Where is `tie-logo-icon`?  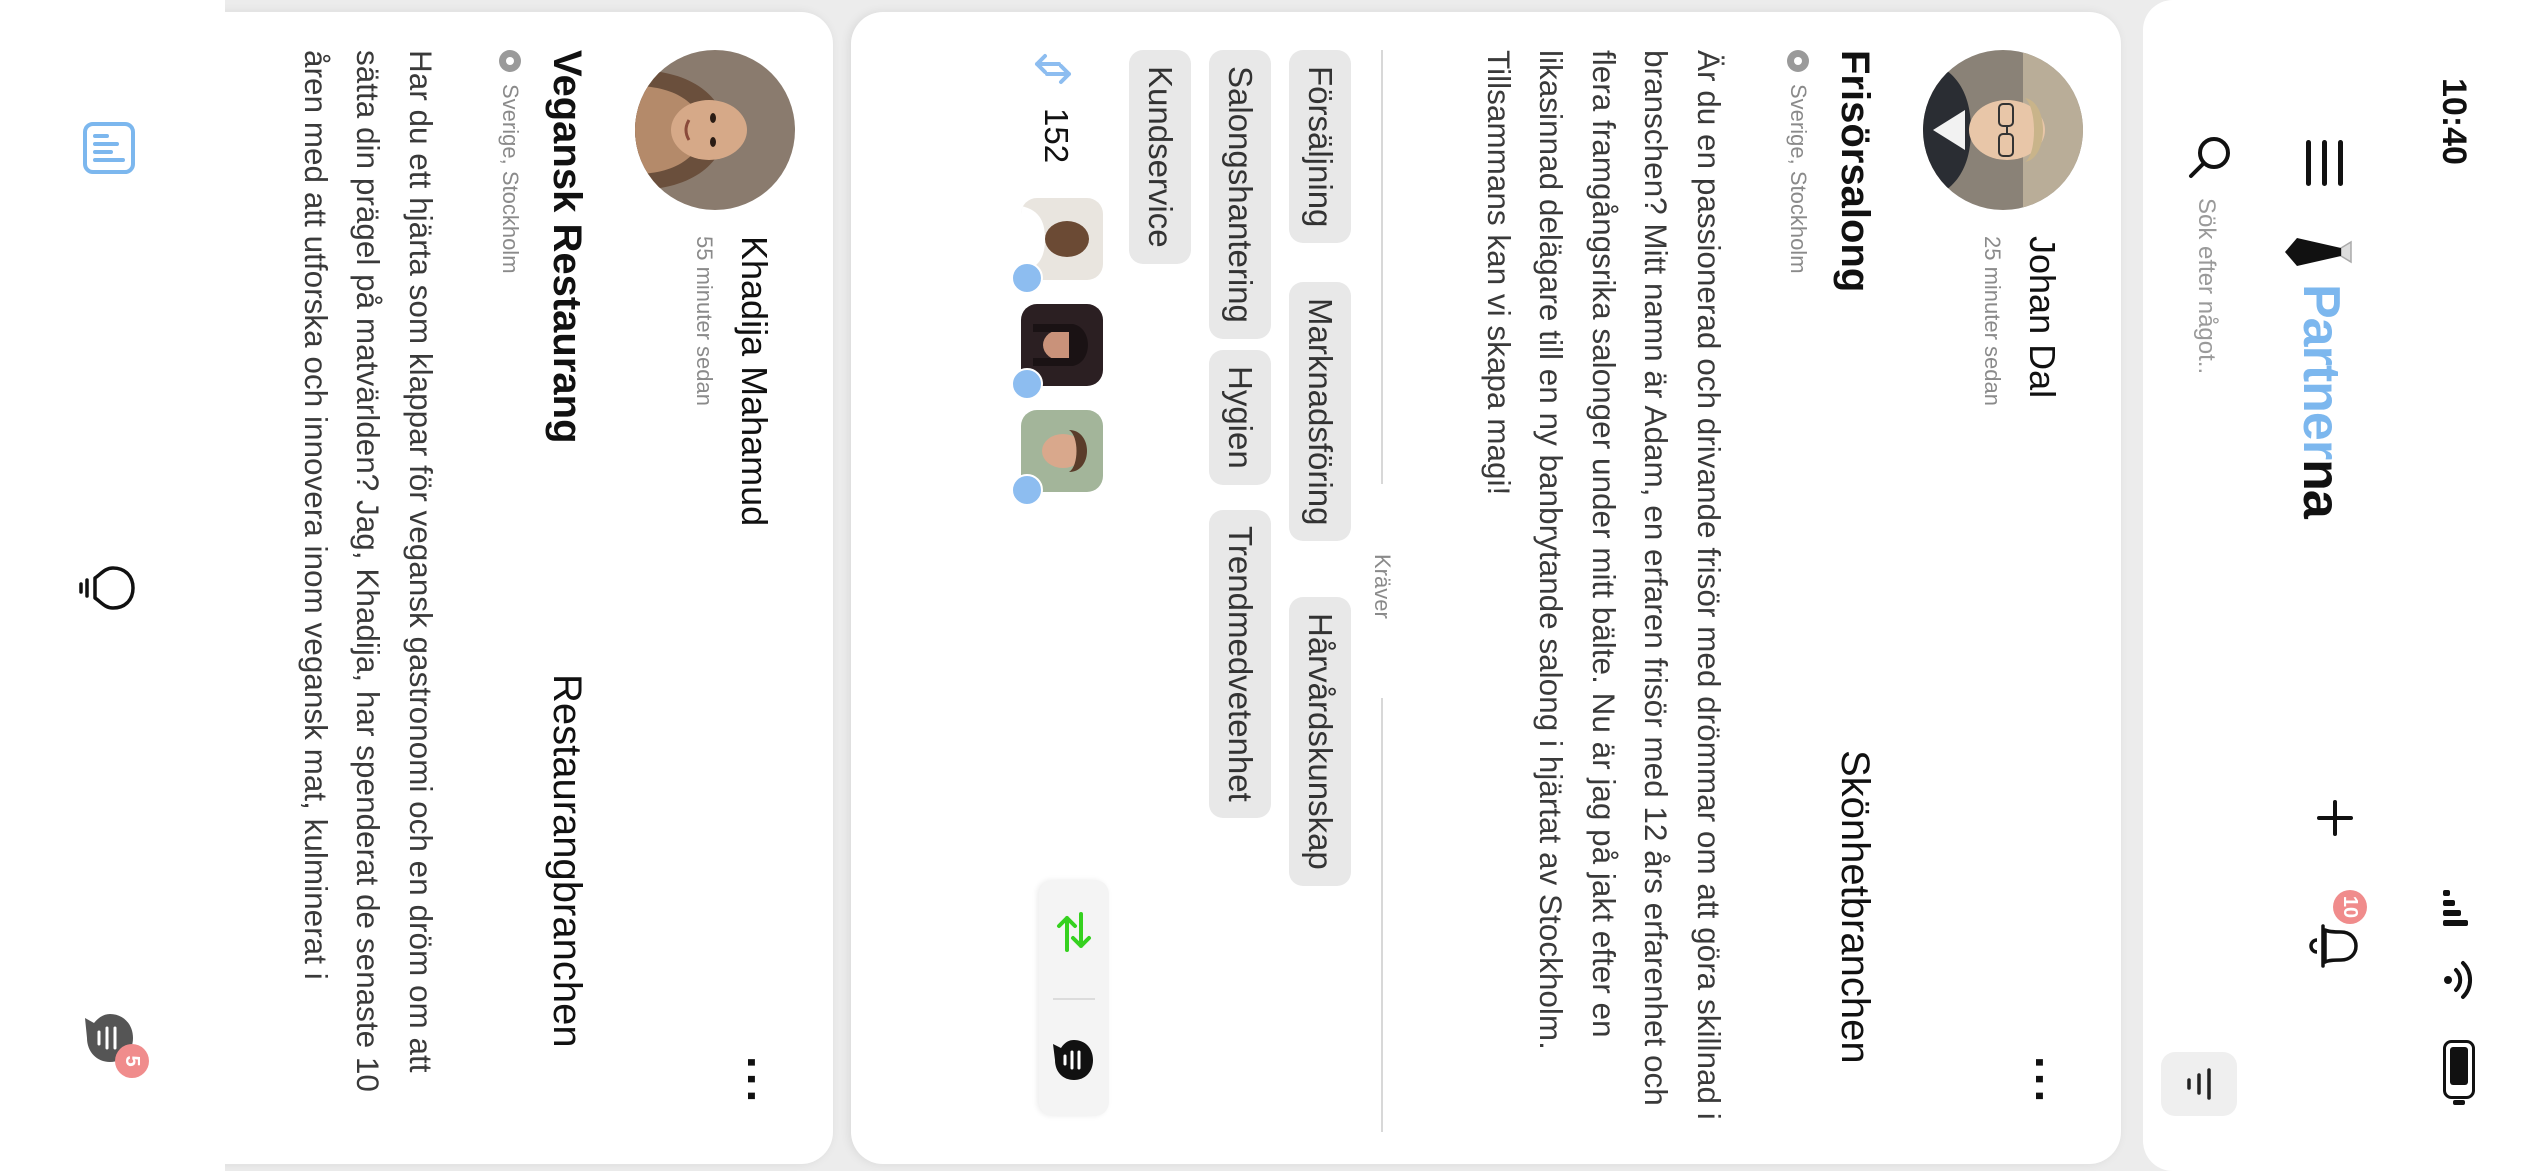 tie-logo-icon is located at coordinates (2315, 252).